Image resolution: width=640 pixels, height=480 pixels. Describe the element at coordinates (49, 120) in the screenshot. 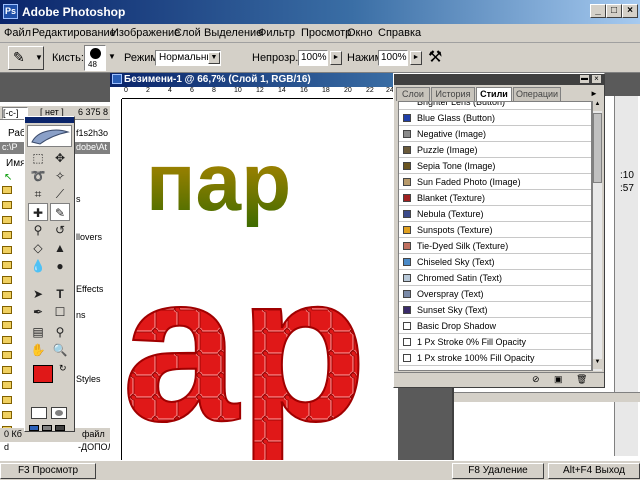

I see `toolbox-grip` at that location.